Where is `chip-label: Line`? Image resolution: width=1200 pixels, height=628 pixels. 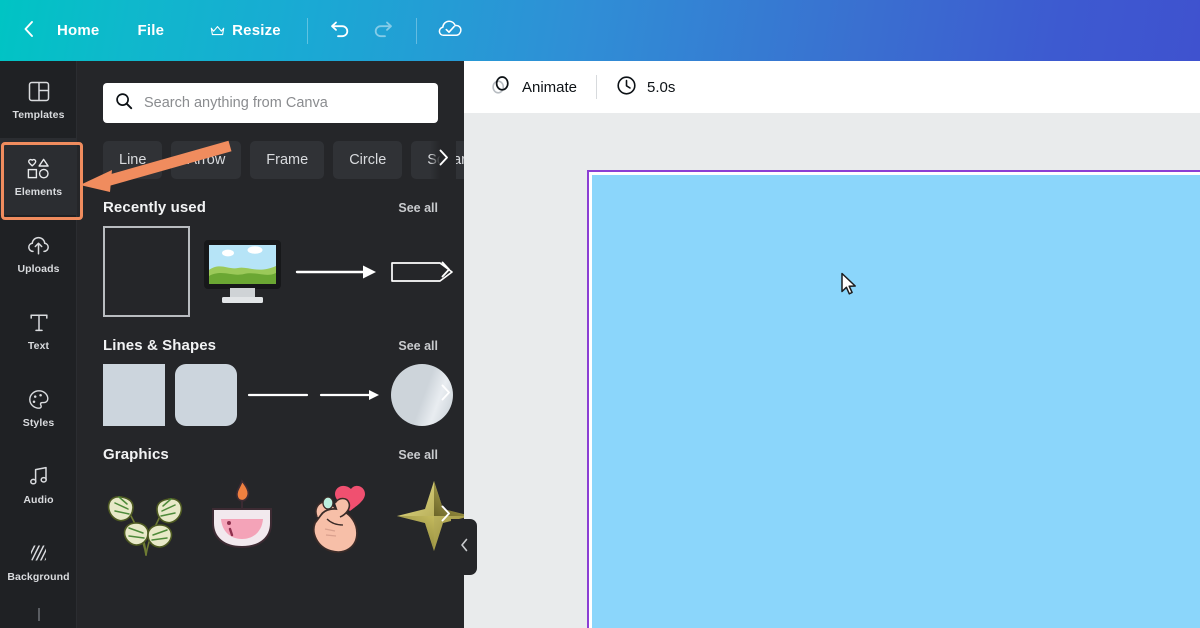
chip-label: Line is located at coordinates (133, 160).